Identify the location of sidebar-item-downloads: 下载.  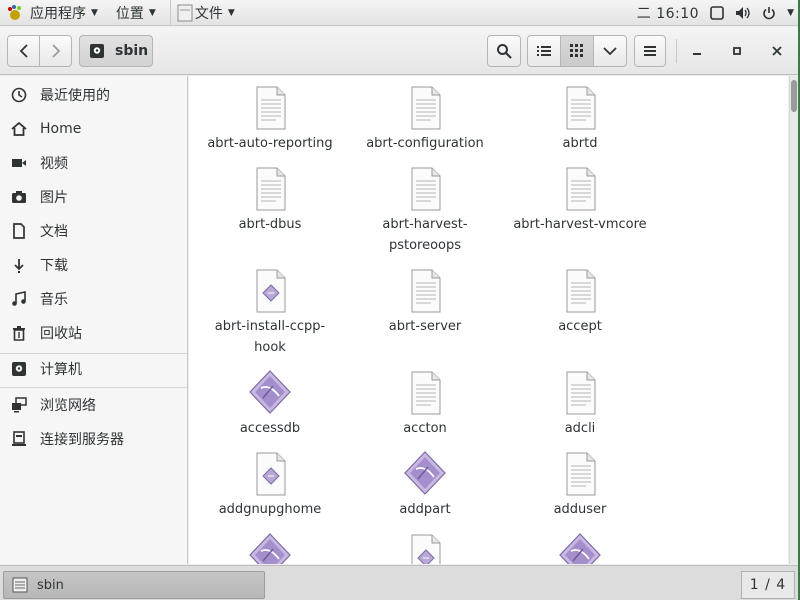
(93, 265).